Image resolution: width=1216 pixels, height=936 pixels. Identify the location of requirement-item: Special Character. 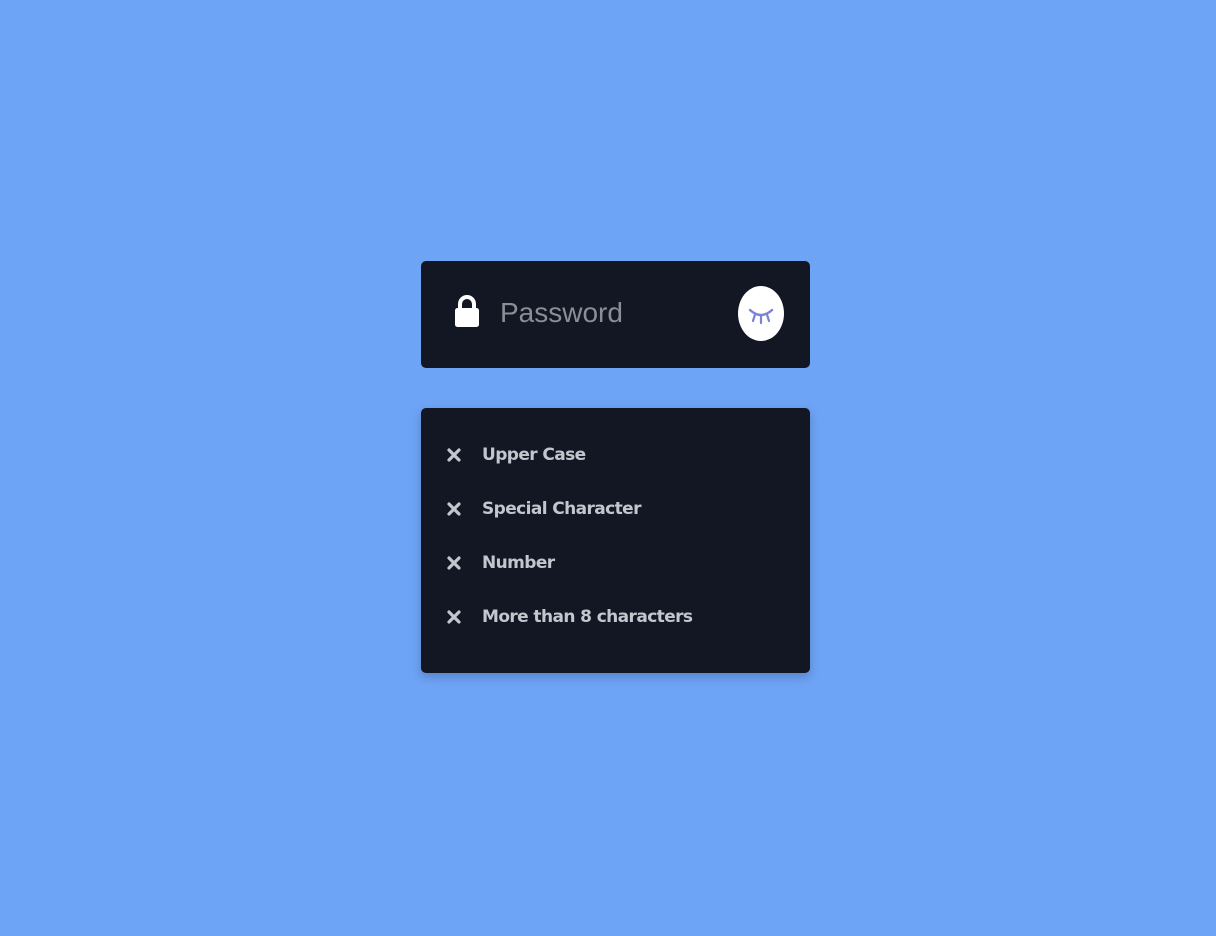
(543, 509).